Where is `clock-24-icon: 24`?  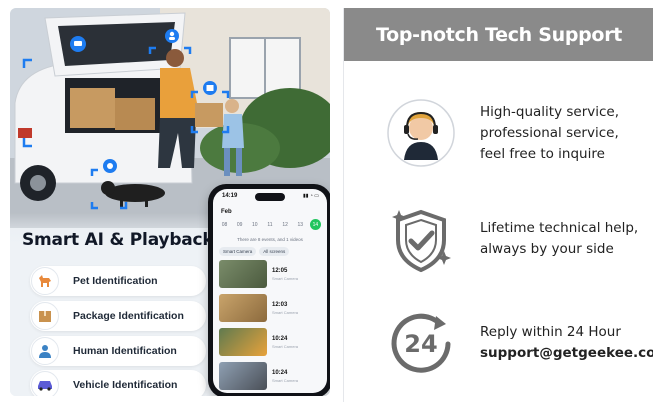 clock-24-icon: 24 is located at coordinates (421, 343).